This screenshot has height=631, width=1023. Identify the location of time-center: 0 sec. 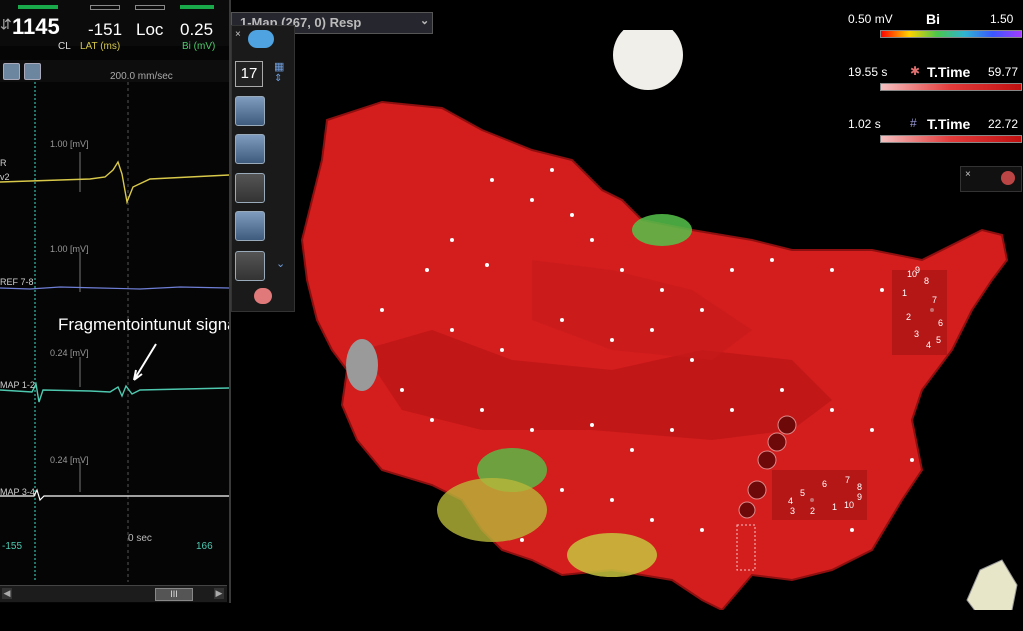
(140, 538).